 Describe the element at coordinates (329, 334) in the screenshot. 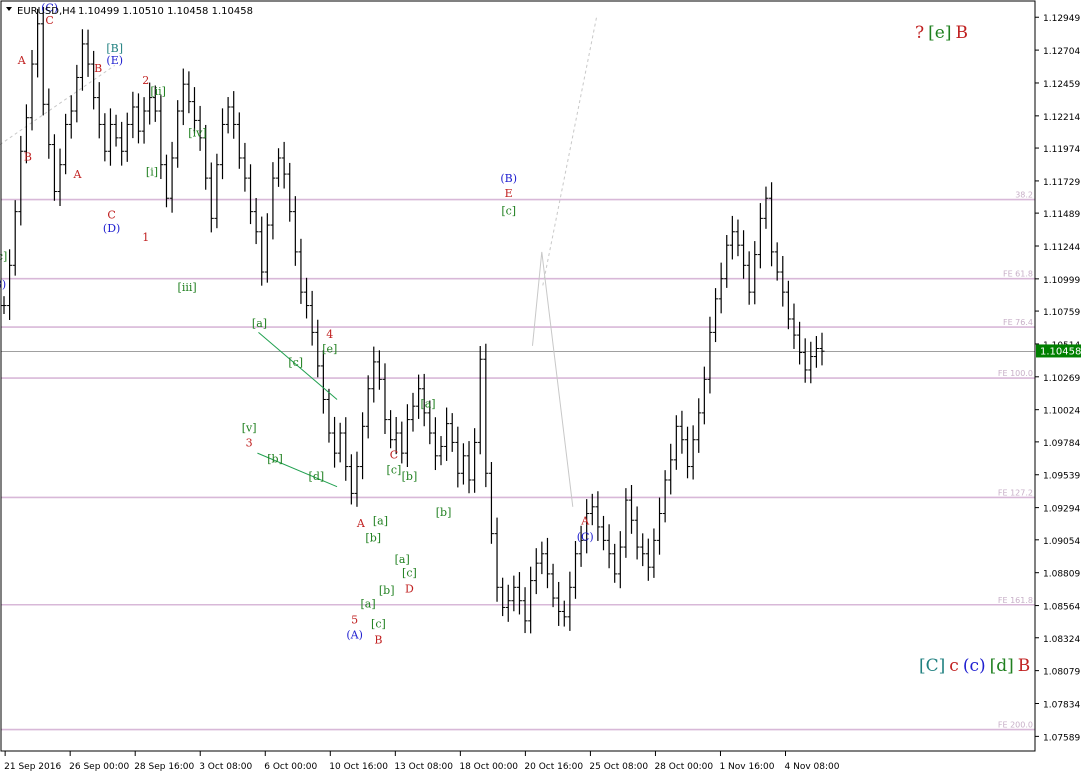

I see `wave-label: 4` at that location.